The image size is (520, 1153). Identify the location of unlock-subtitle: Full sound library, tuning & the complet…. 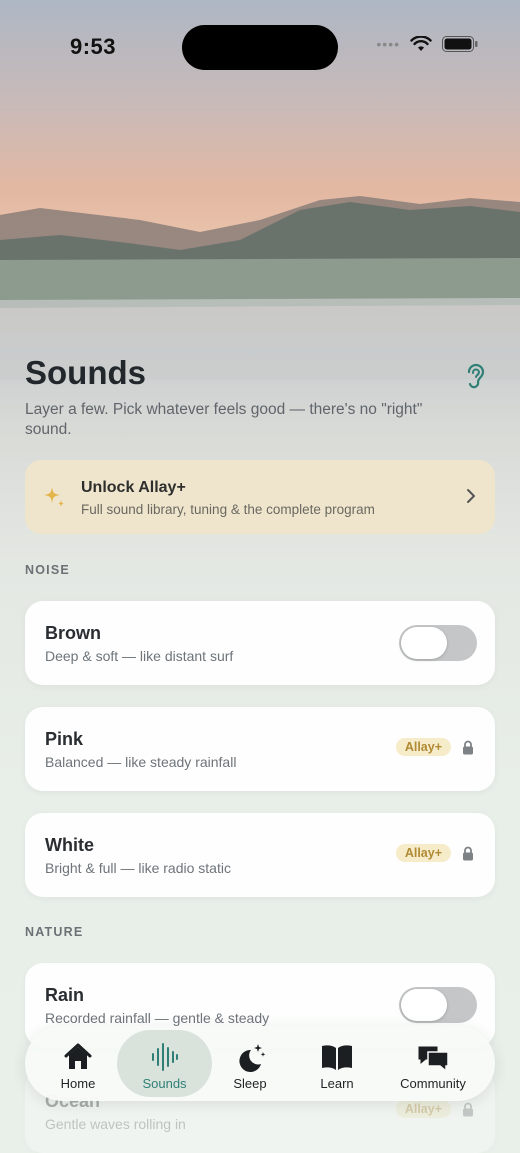
(228, 509).